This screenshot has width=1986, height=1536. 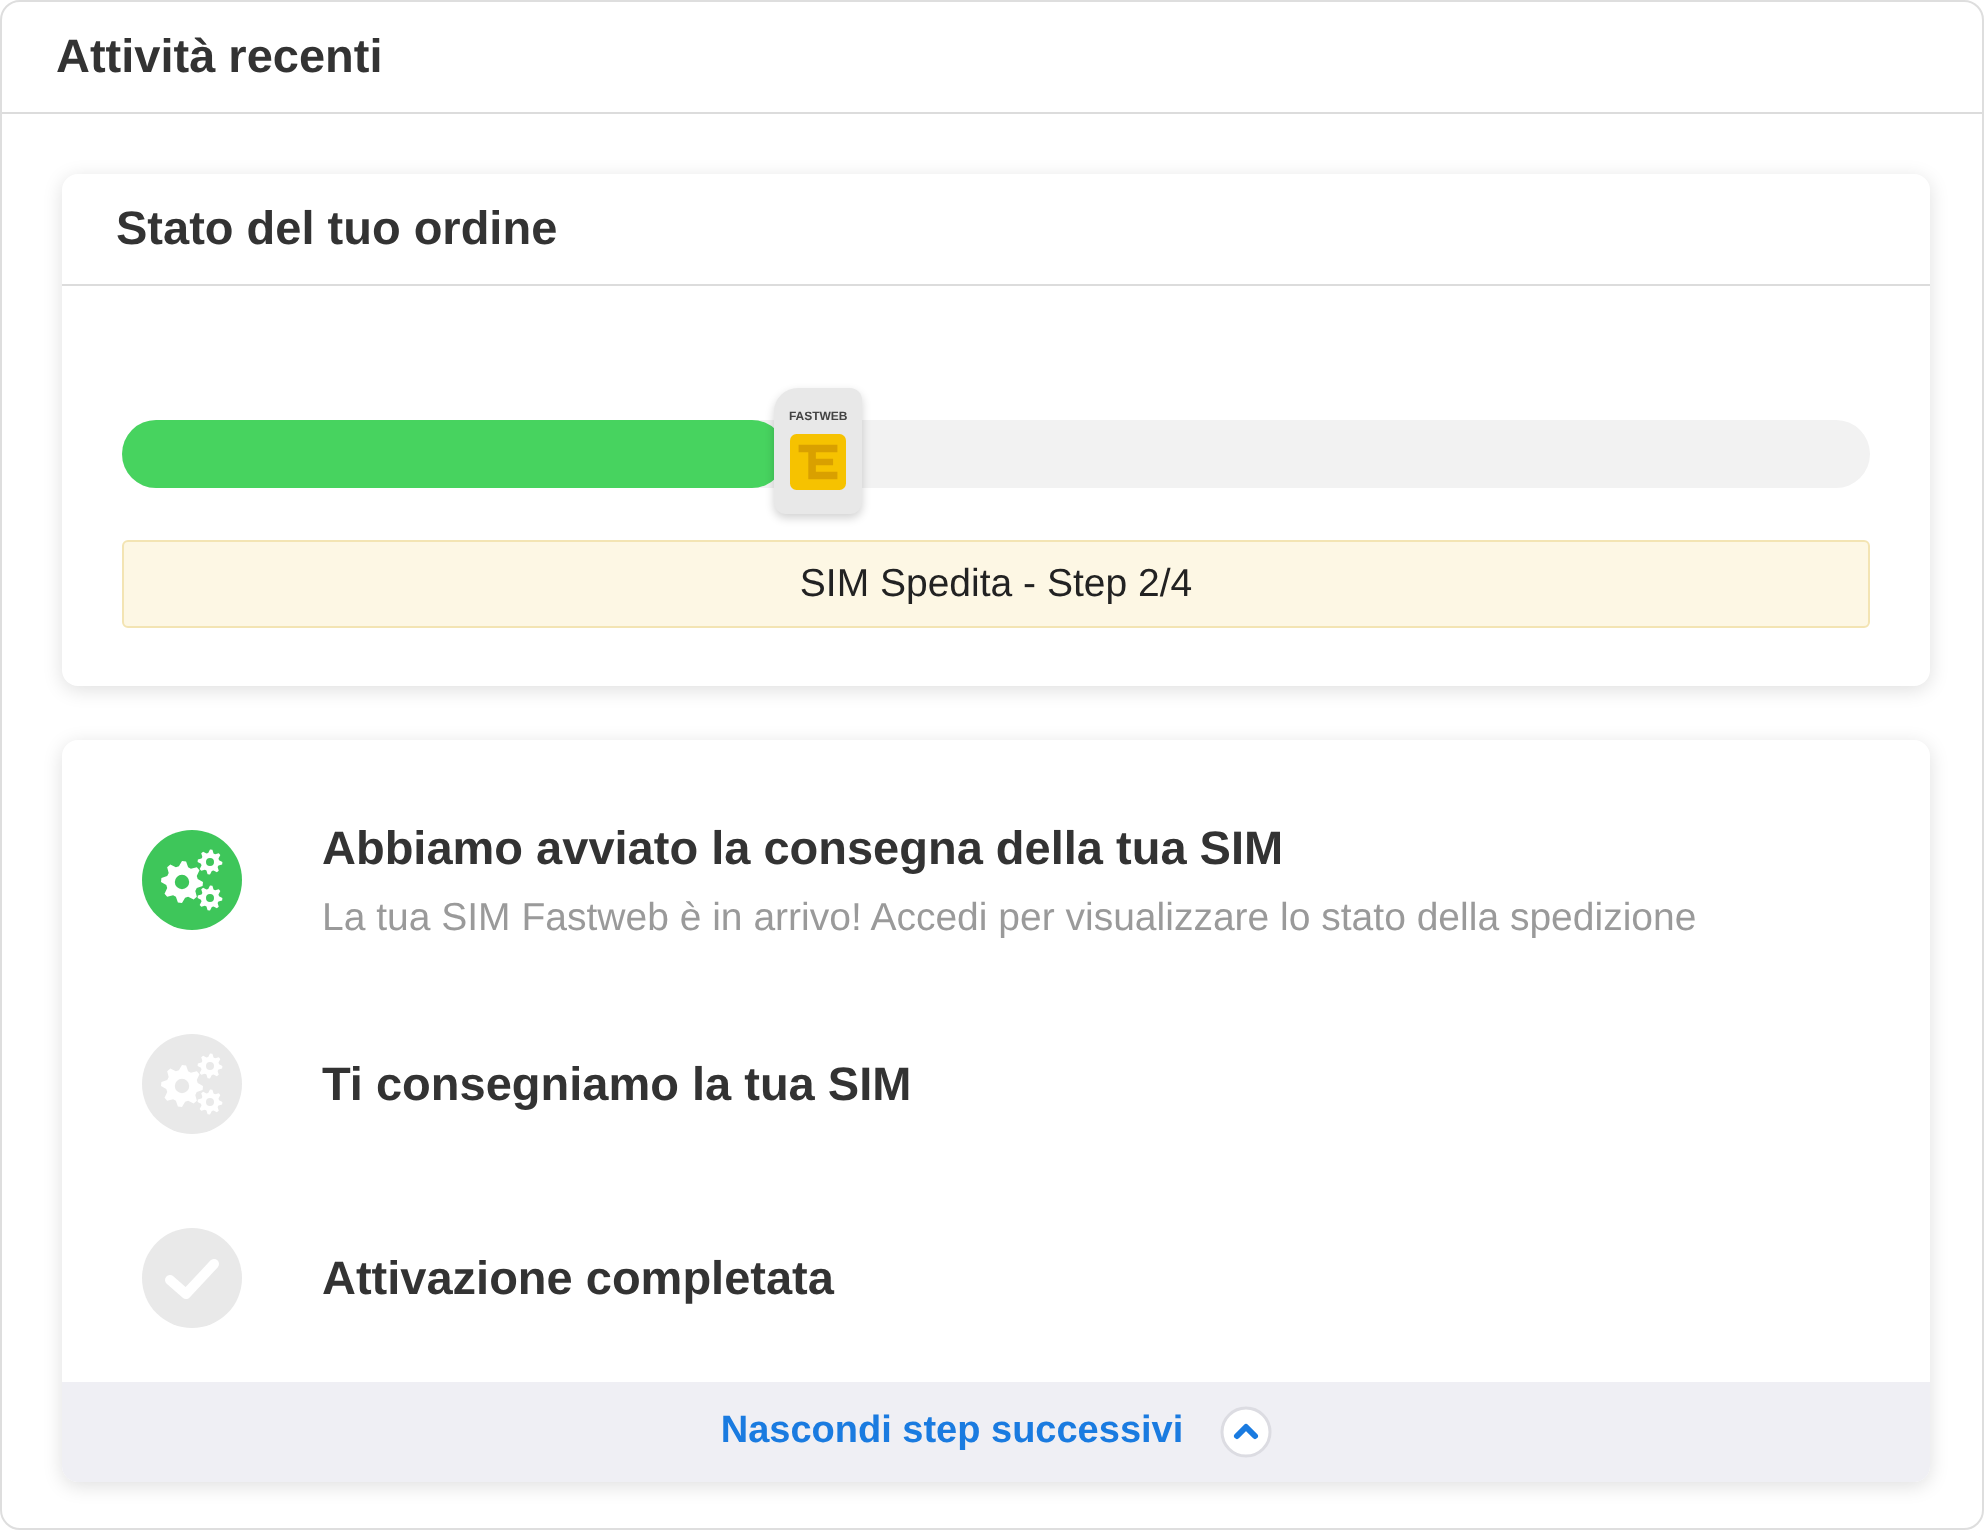 What do you see at coordinates (1009, 918) in the screenshot?
I see `step-description: La tua SIM Fastweb è in arrivo! Accedi per visualizzare lo stato della spedizione` at bounding box center [1009, 918].